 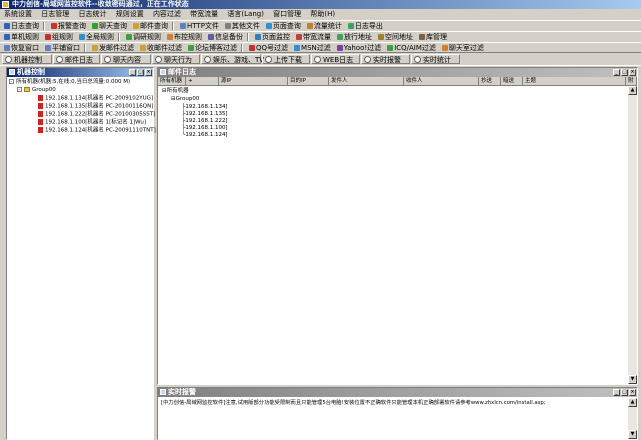 I want to click on menu-log-stats: 日志统计, so click(x=92, y=14).